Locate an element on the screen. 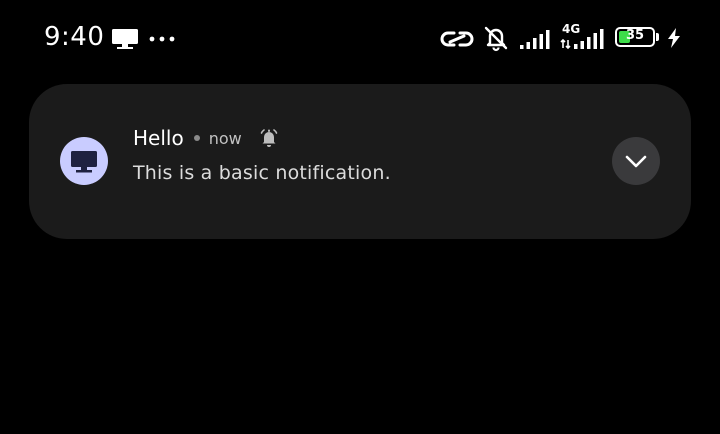 The image size is (720, 434). notification-time: now is located at coordinates (225, 138).